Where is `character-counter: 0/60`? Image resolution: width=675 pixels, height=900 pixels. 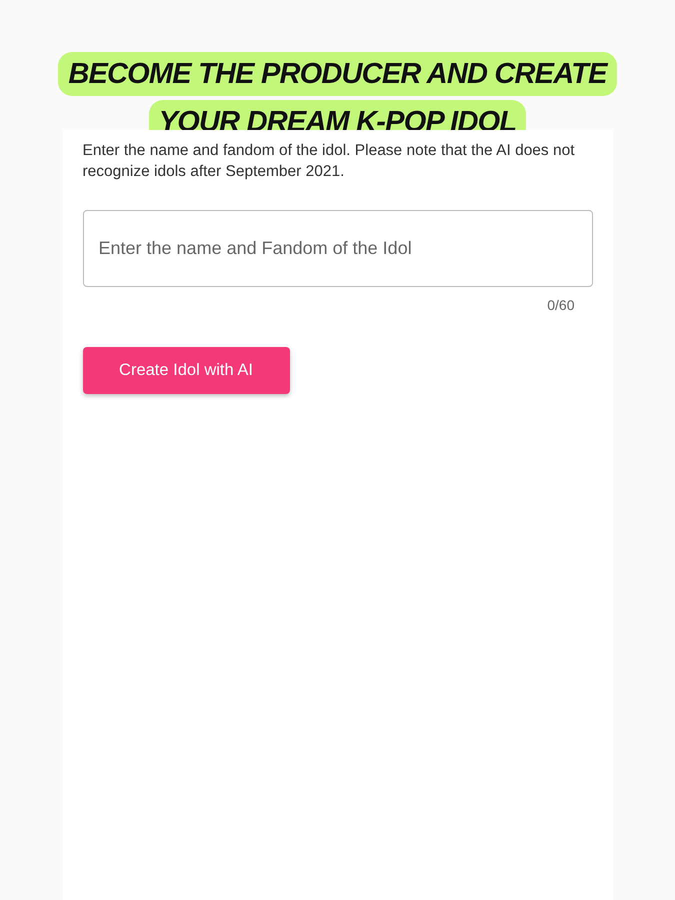 character-counter: 0/60 is located at coordinates (560, 305).